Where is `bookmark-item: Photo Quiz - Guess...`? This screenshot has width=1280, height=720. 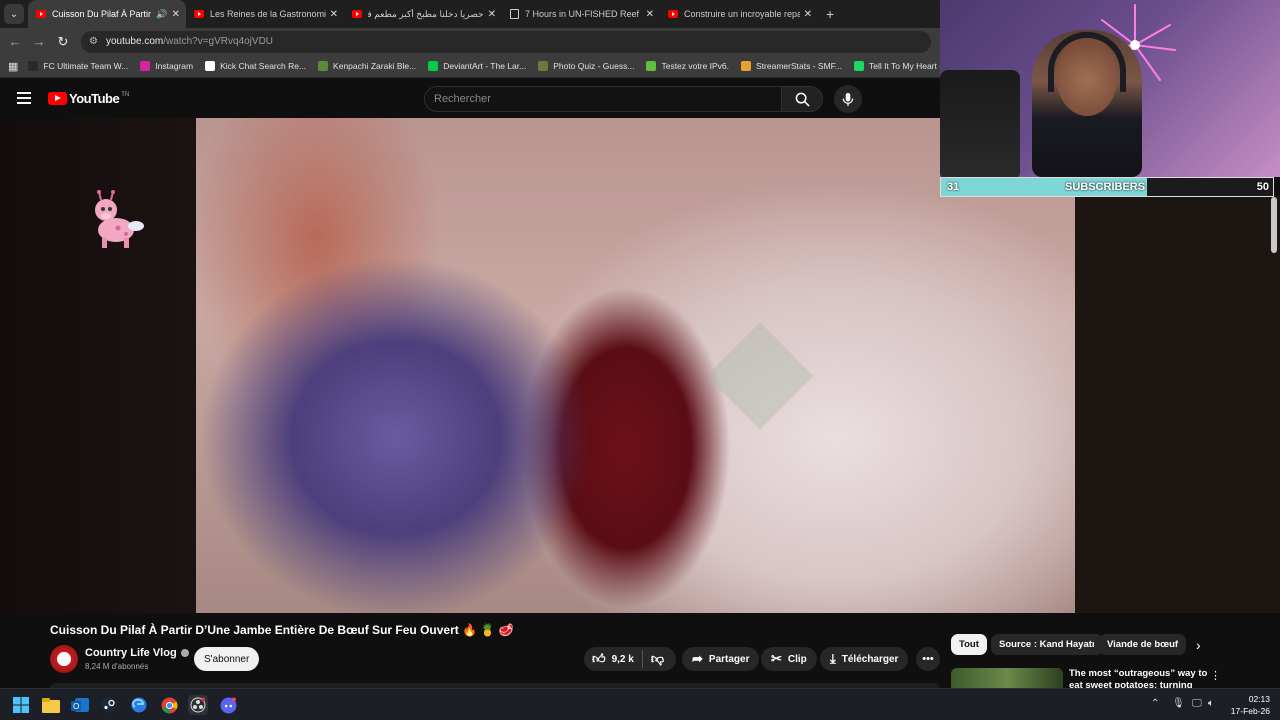
bookmark-item: Photo Quiz - Guess... is located at coordinates (586, 66).